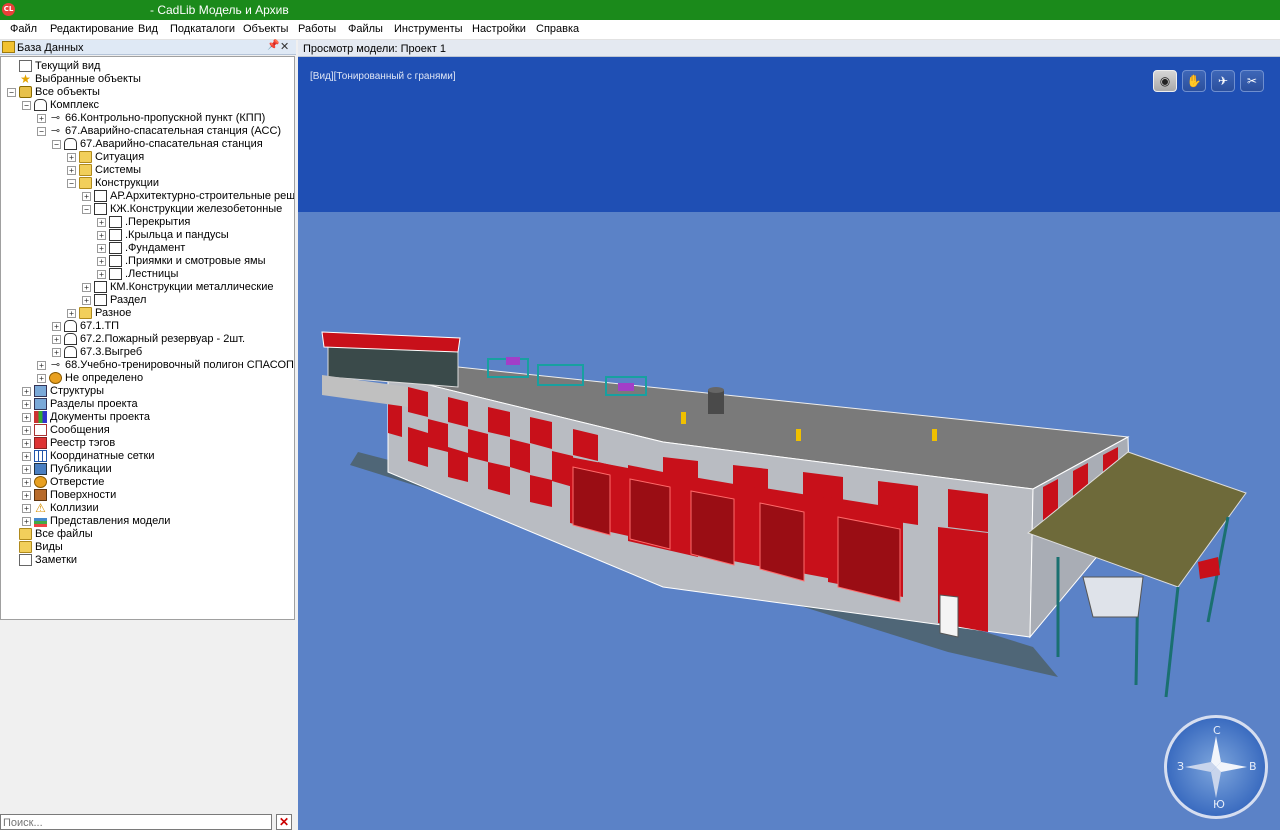 The width and height of the screenshot is (1280, 830). What do you see at coordinates (284, 46) in the screenshot?
I see `close-panel-button: ✕` at bounding box center [284, 46].